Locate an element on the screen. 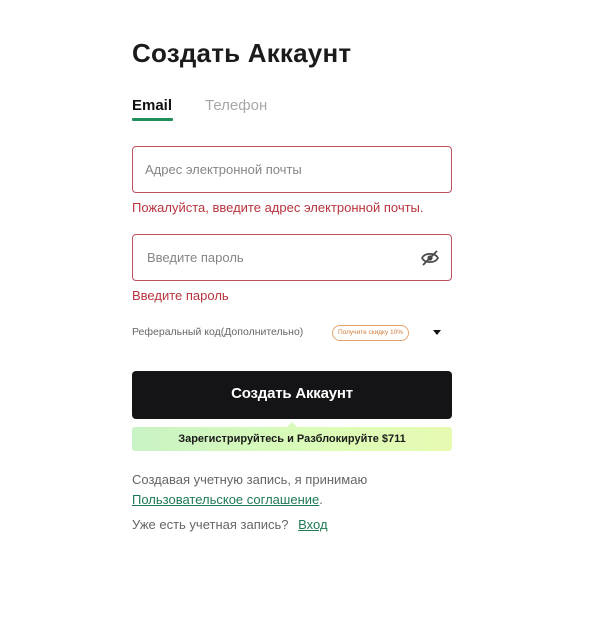 This screenshot has width=615, height=622. tab-phone-label: Телефон is located at coordinates (236, 105).